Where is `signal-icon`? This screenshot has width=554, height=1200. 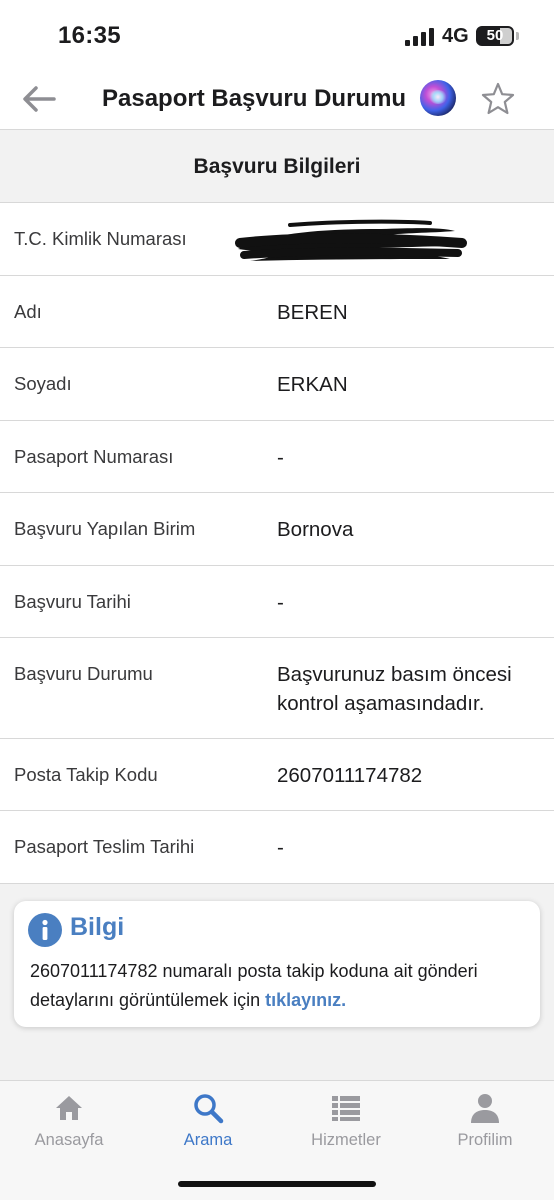
signal-icon is located at coordinates (419, 37).